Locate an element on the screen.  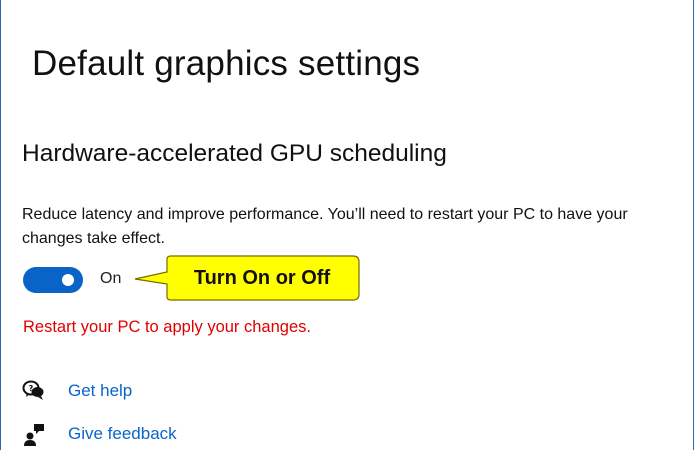
toggle-knob is located at coordinates (68, 280).